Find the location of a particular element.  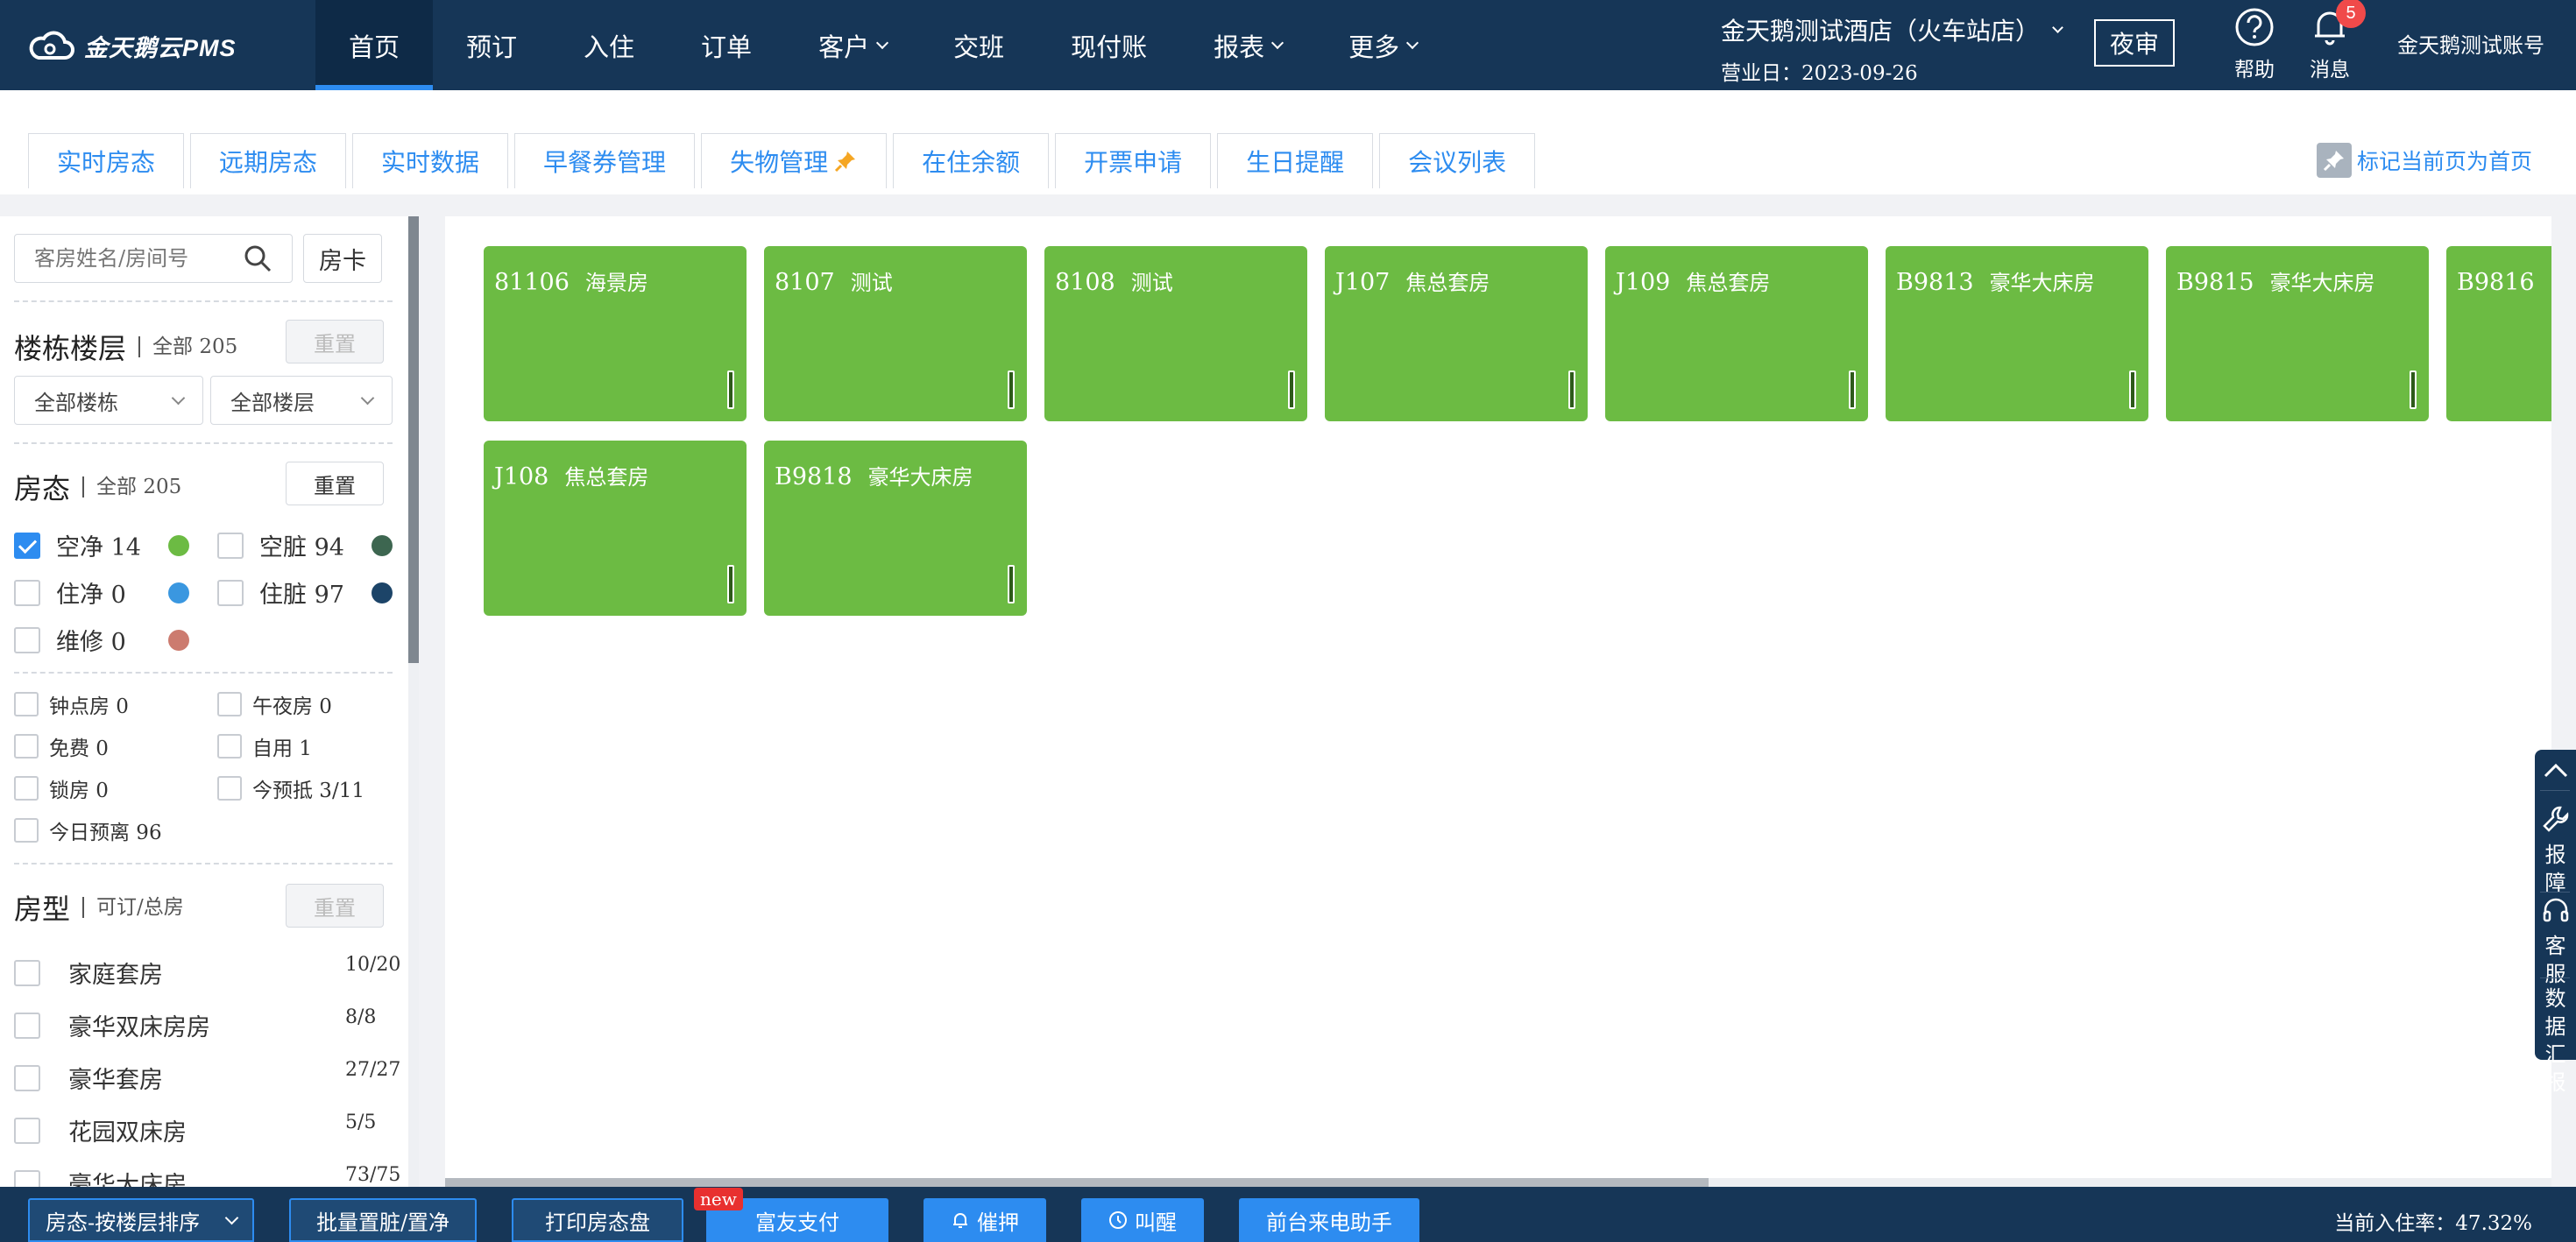

flag-locked: 锁房 0 is located at coordinates (61, 788).